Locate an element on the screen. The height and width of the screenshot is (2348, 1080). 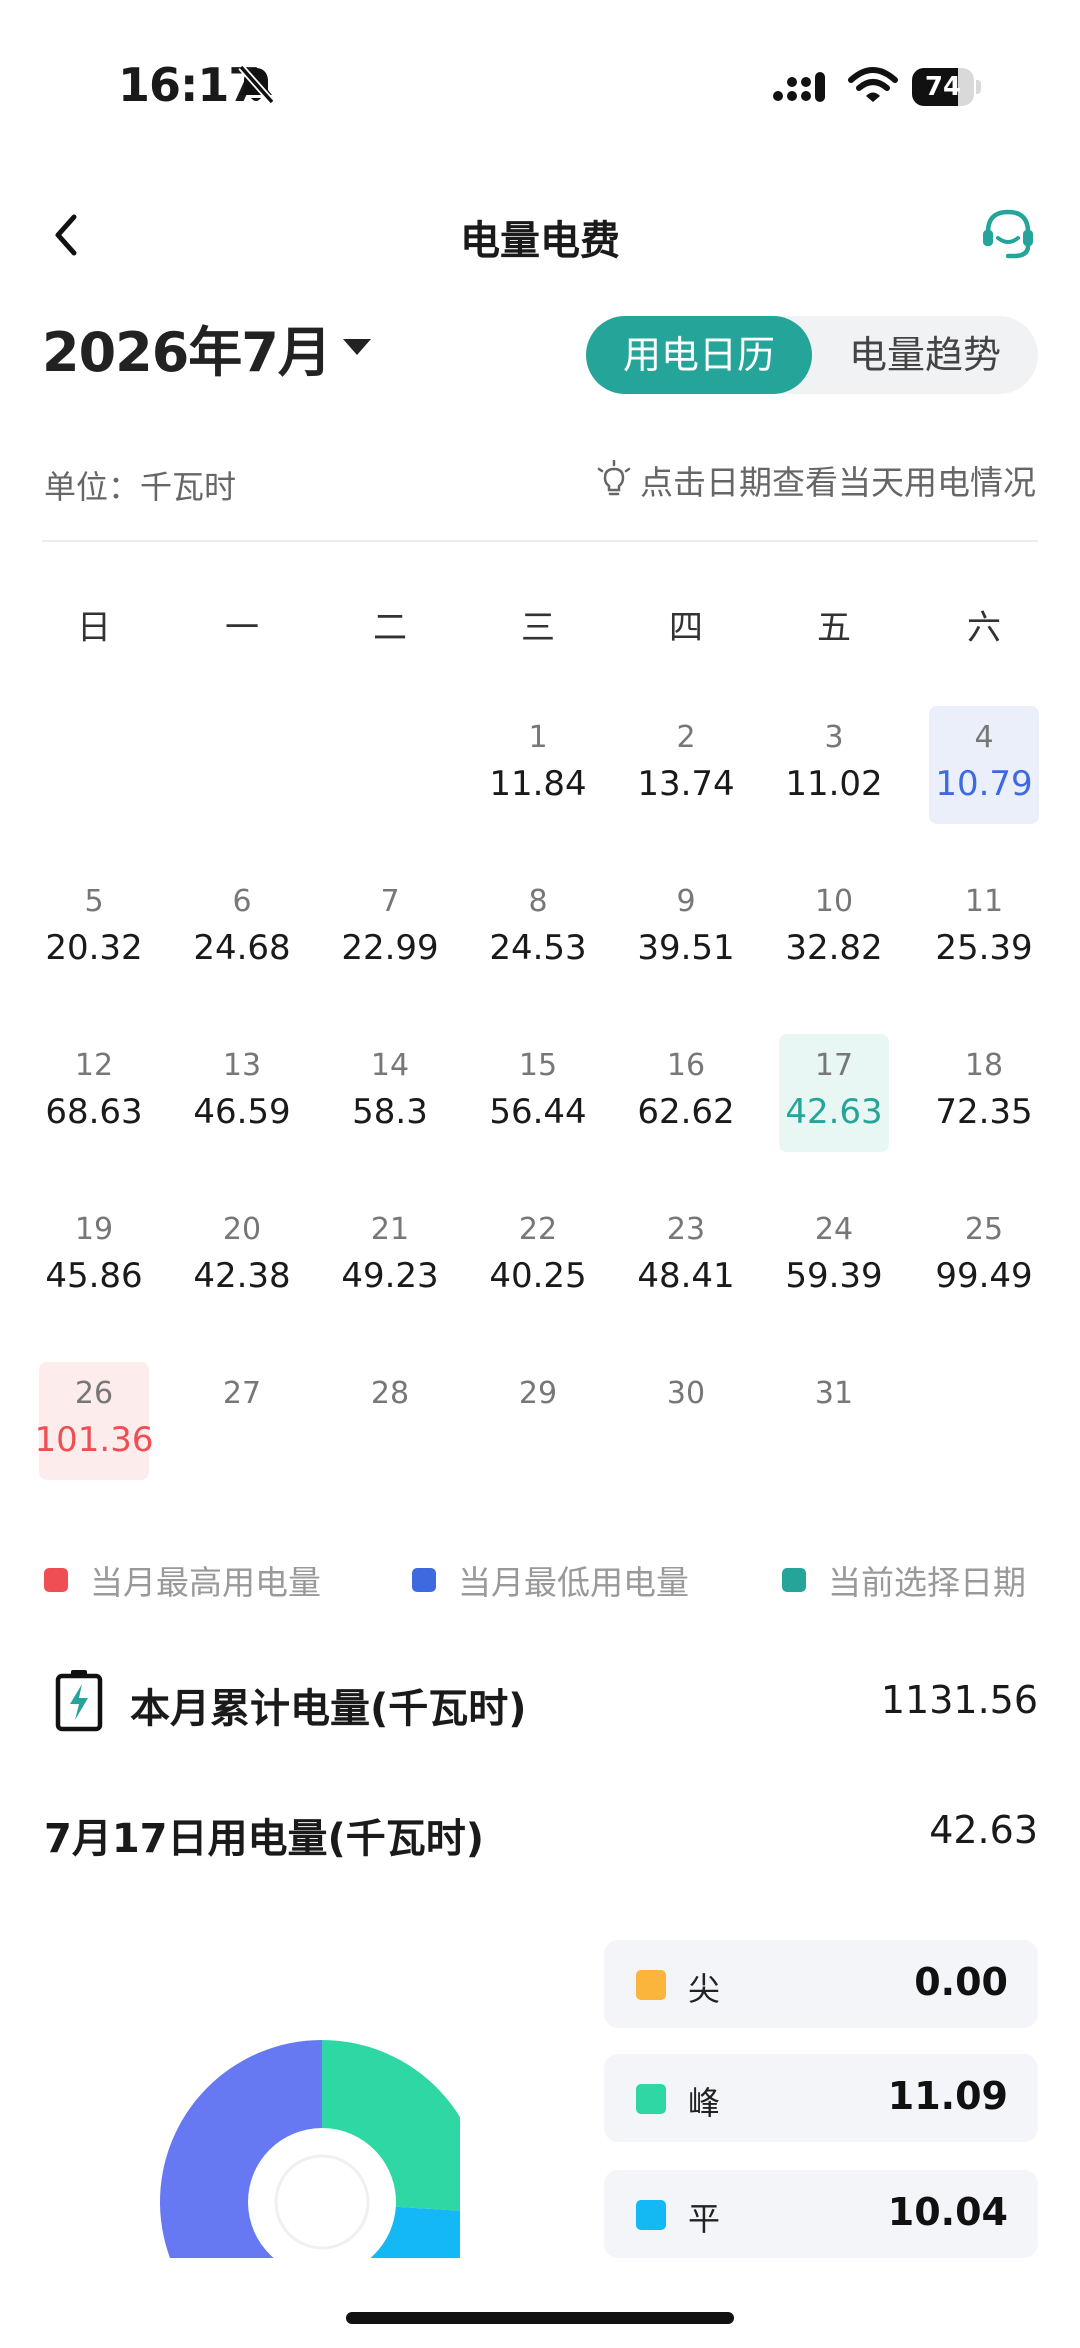
page-title: 电量电费 is located at coordinates (540, 241).